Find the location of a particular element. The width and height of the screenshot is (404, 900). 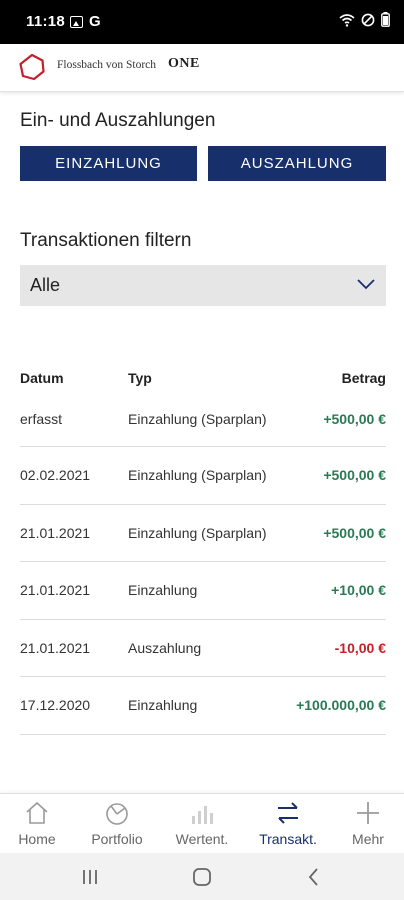

nav-label-wertentwicklung: Wertent. is located at coordinates (202, 839).